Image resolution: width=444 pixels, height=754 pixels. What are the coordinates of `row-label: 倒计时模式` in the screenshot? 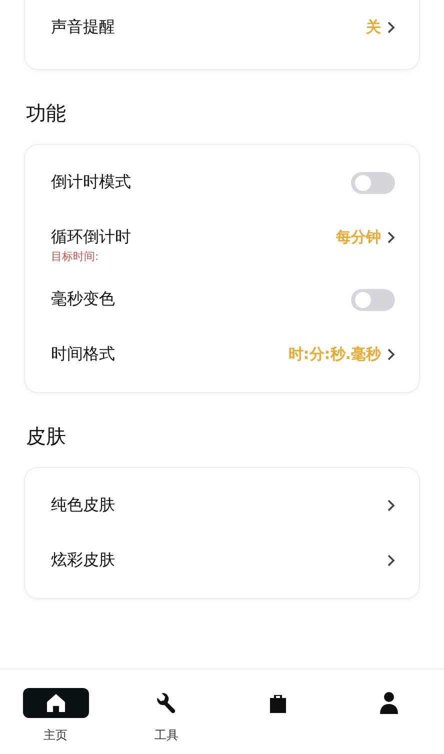 It's located at (91, 182).